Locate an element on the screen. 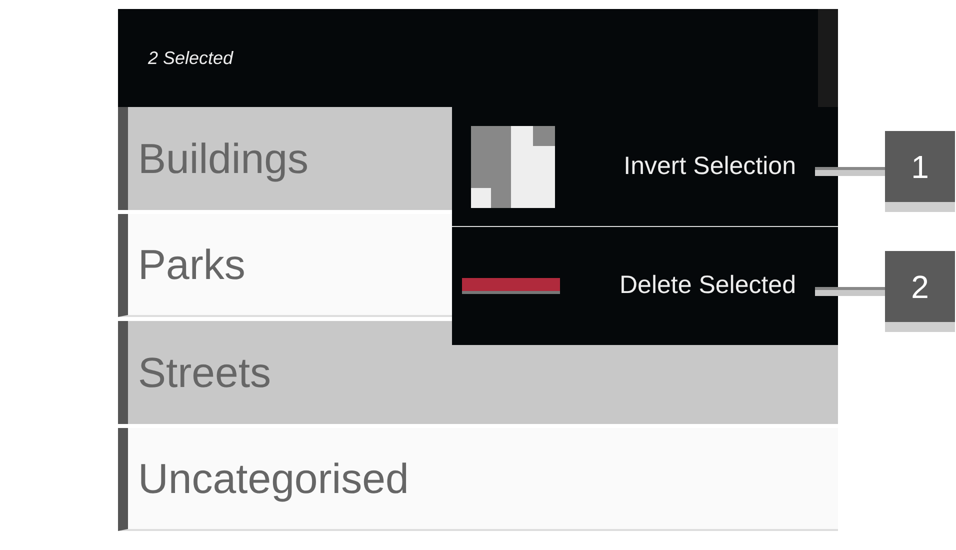 This screenshot has width=956, height=550. category-label: Streets is located at coordinates (205, 373).